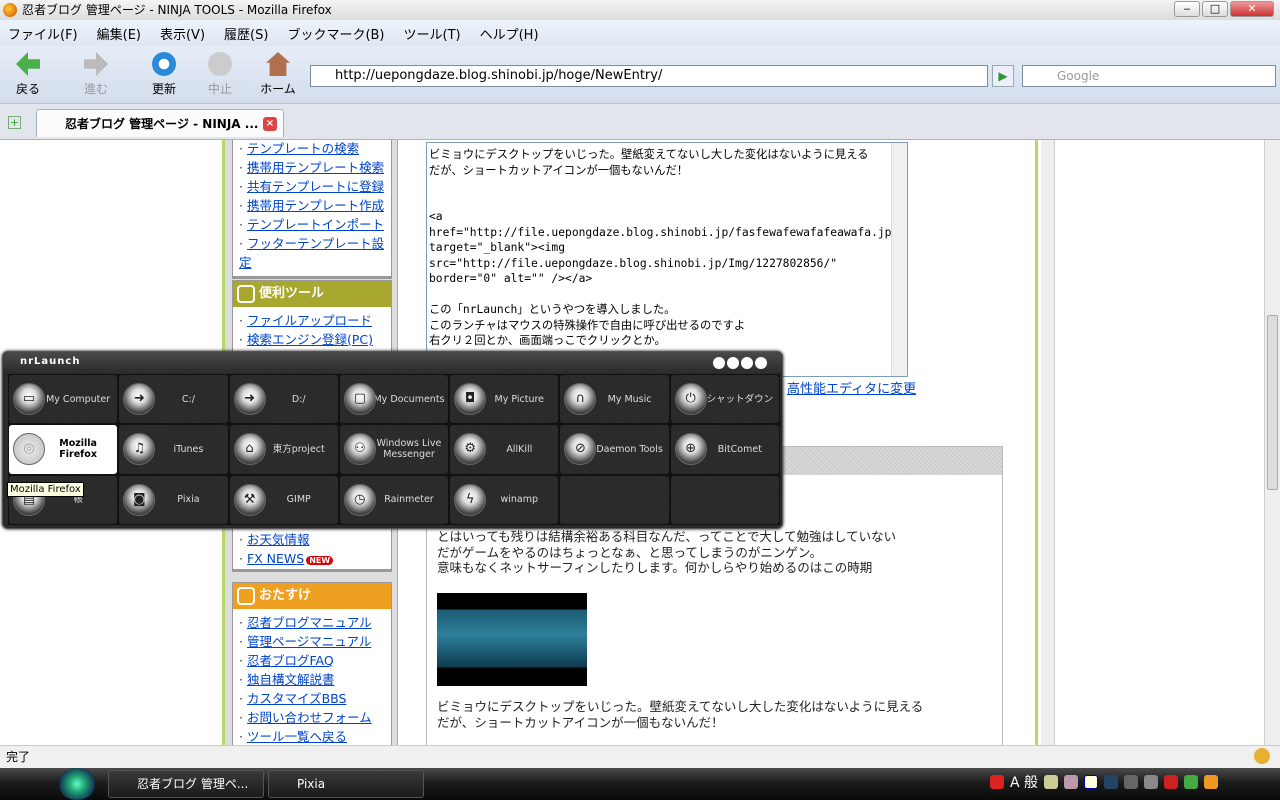  Describe the element at coordinates (394, 399) in the screenshot. I see `launcher-item: ▢ My Documents` at that location.